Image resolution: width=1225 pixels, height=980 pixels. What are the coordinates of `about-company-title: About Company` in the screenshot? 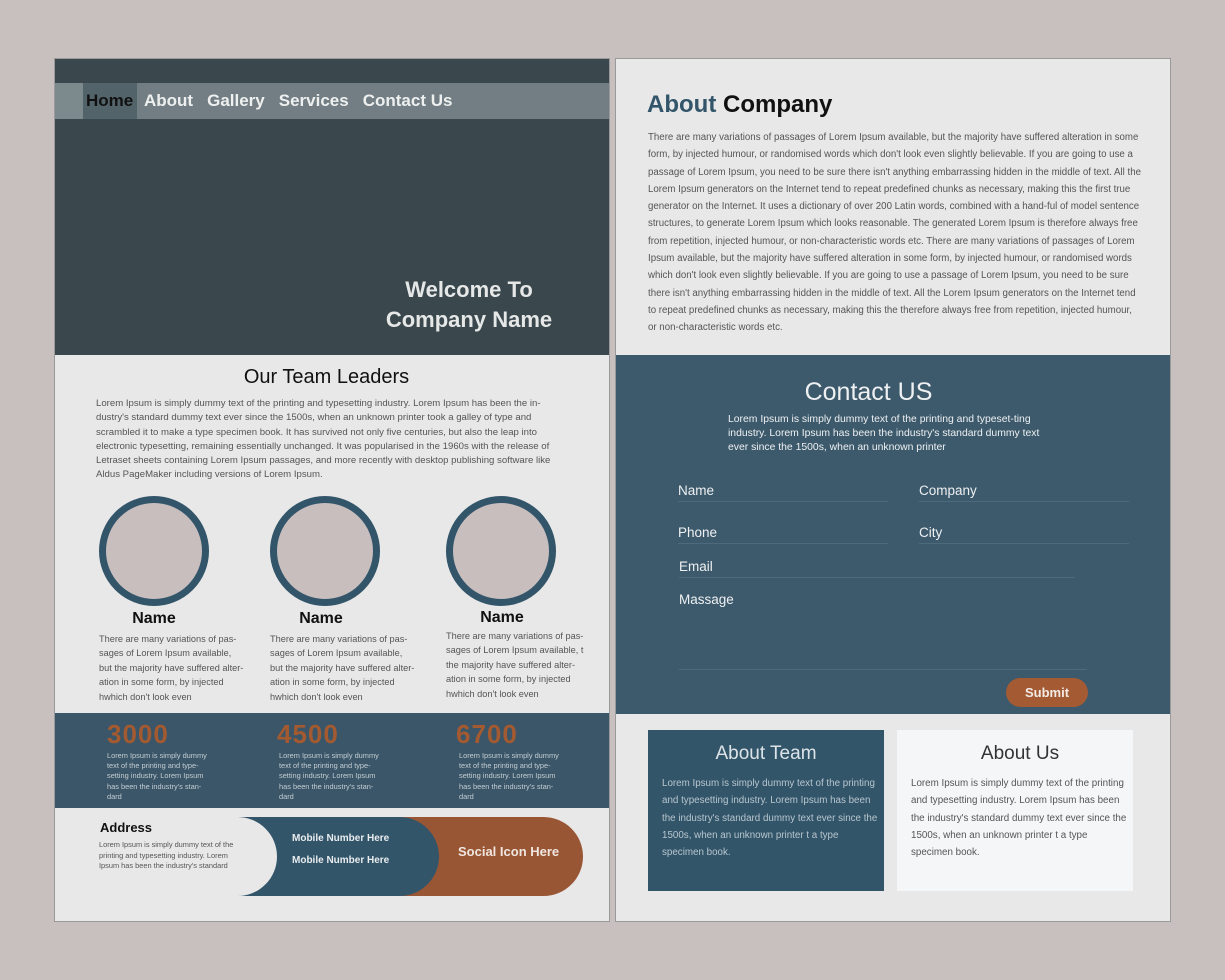 It's located at (739, 105).